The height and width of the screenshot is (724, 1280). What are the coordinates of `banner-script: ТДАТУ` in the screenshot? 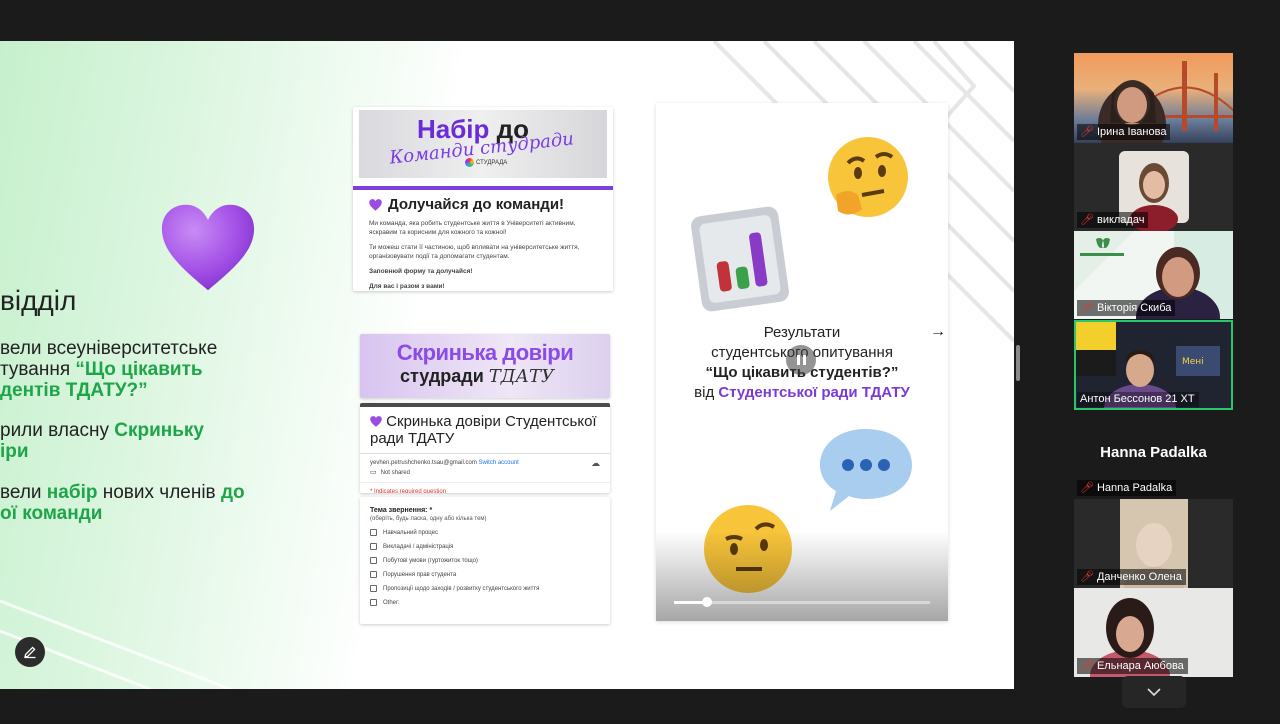 It's located at (521, 376).